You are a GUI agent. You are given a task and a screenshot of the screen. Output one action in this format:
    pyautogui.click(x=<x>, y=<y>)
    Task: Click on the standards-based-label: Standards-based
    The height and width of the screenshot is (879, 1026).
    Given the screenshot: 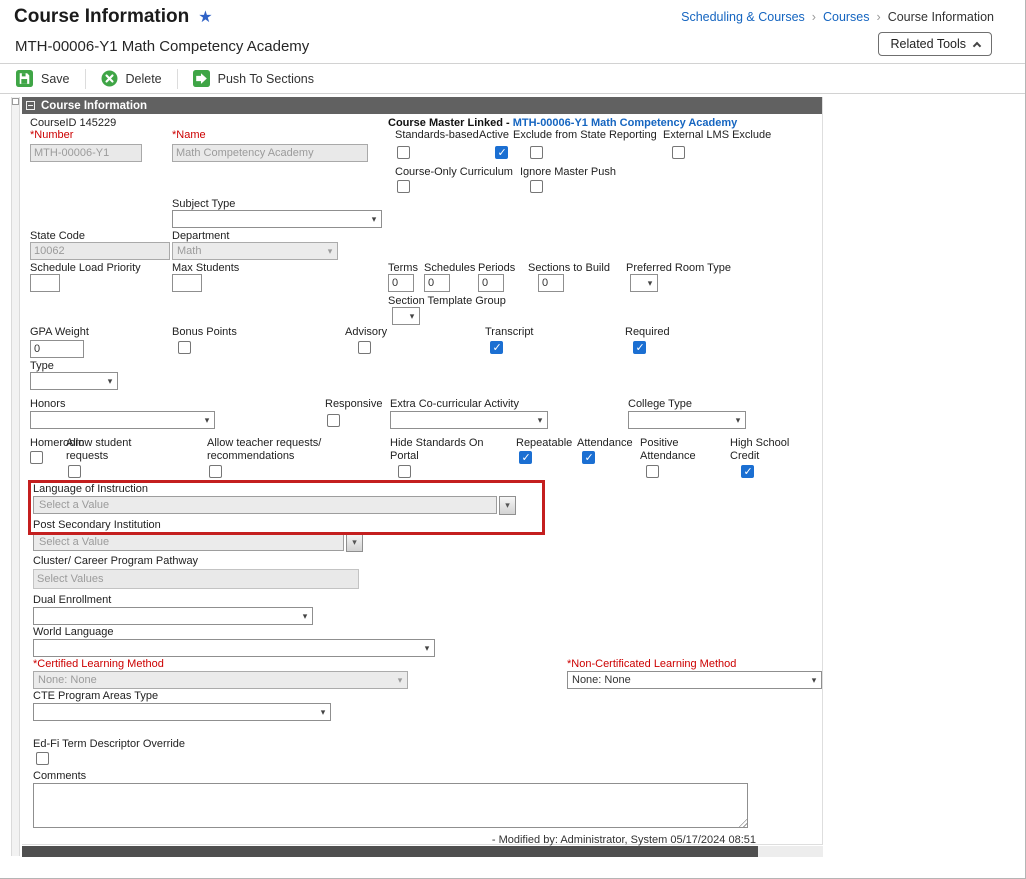 What is the action you would take?
    pyautogui.click(x=437, y=135)
    